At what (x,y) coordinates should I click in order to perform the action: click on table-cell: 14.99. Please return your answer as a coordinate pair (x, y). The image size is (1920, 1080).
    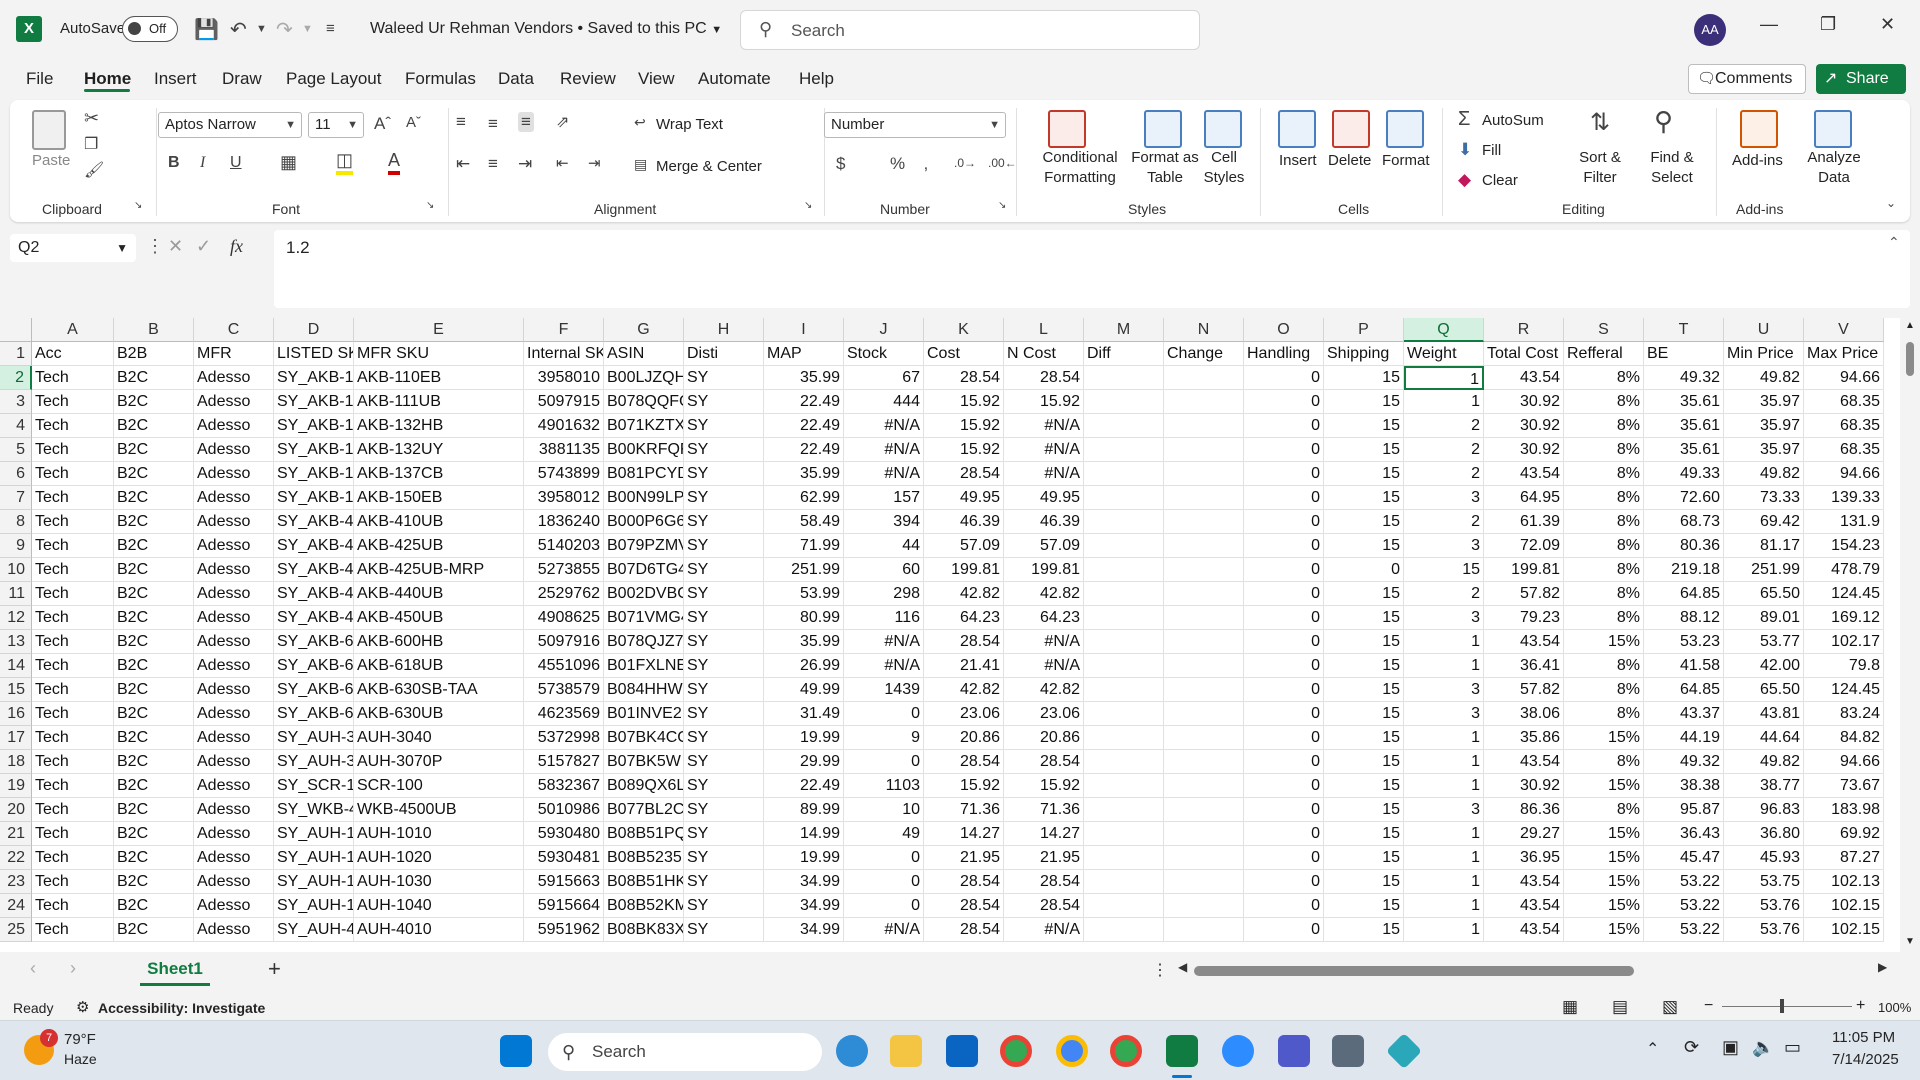
    Looking at the image, I should click on (804, 834).